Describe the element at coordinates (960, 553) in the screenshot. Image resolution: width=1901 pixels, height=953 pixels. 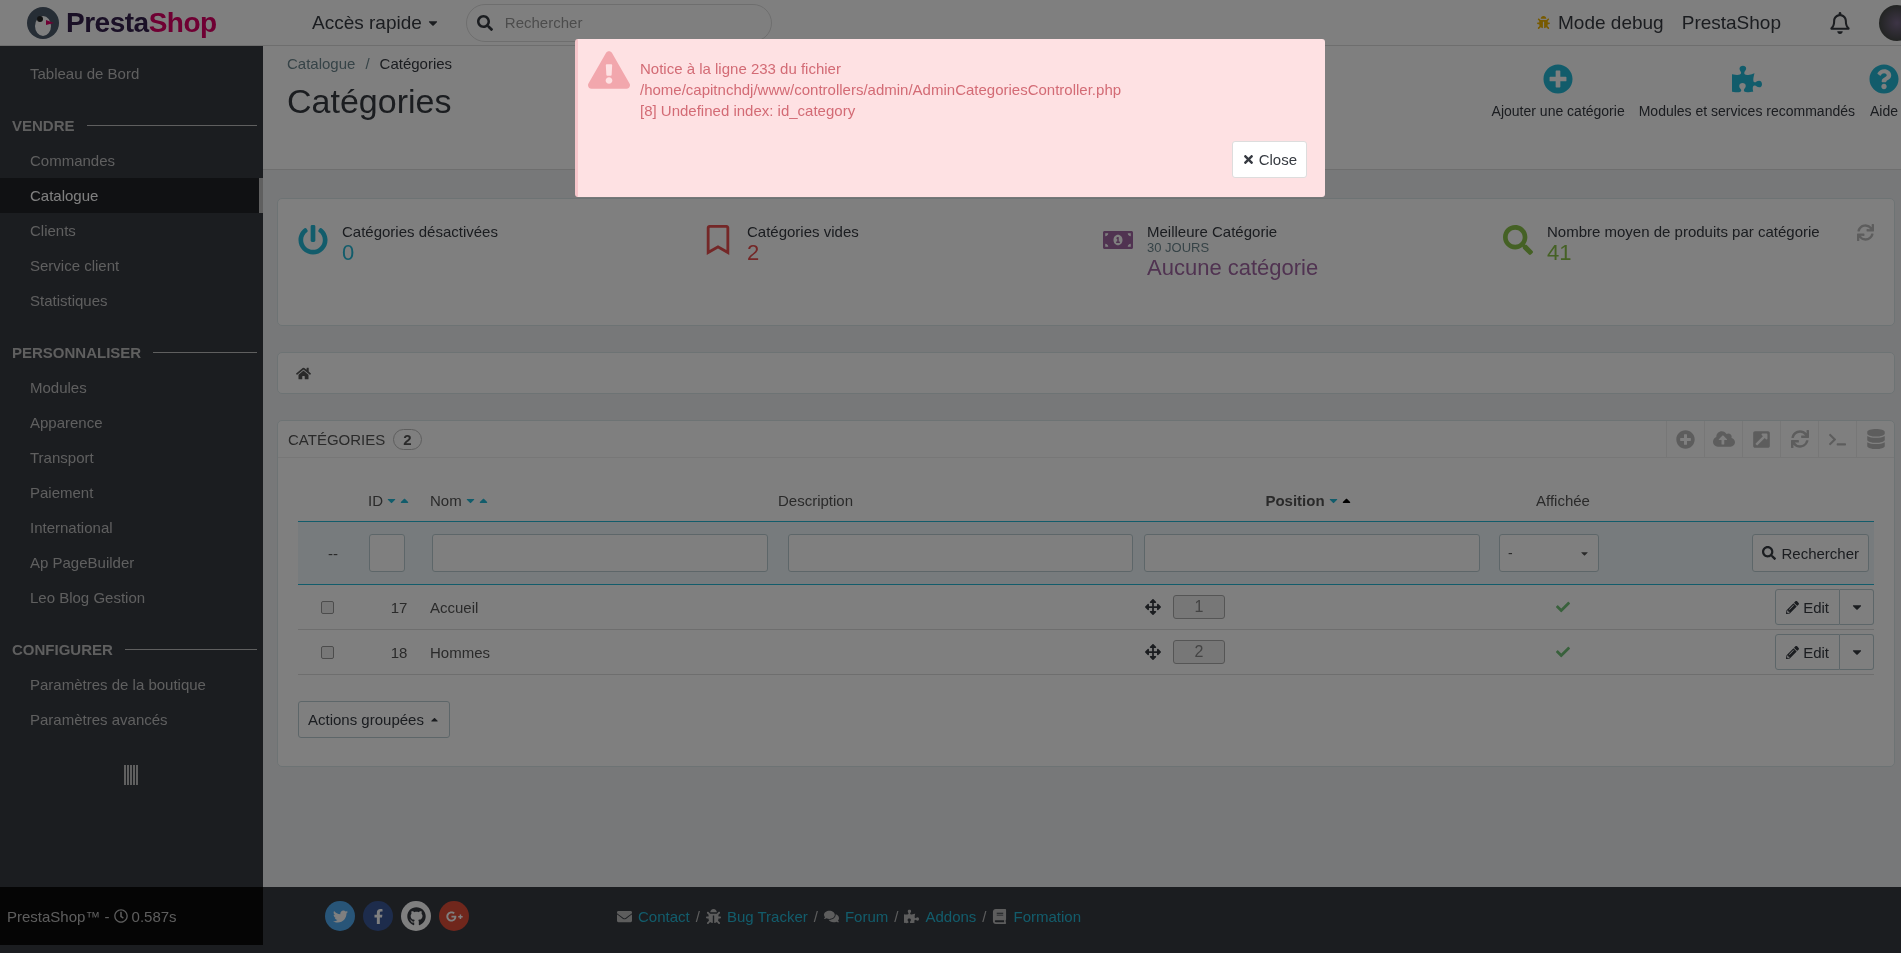
I see `description-filter-field` at that location.